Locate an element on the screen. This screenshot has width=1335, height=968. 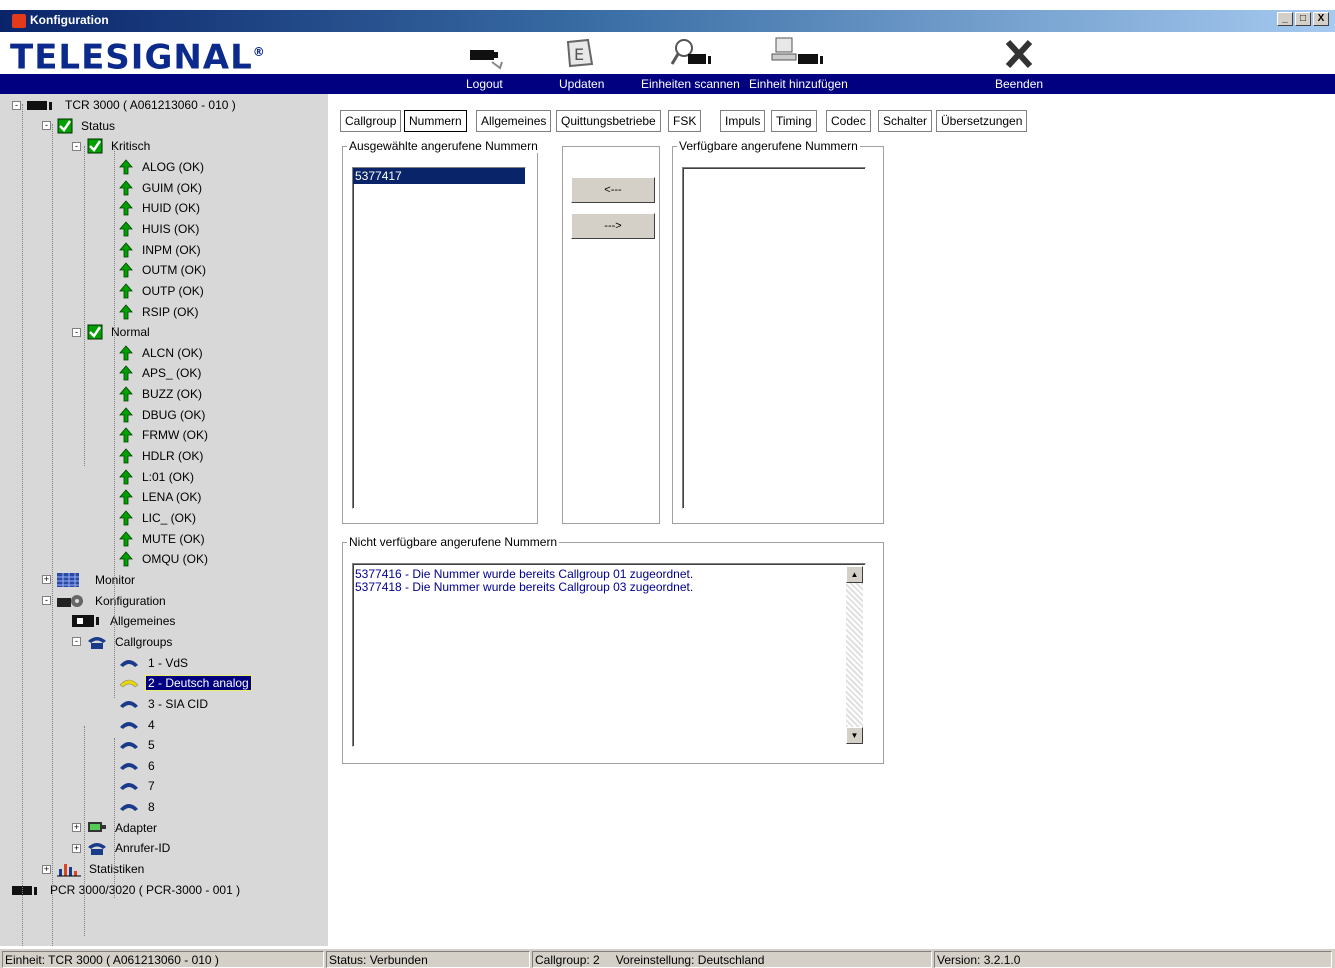
logout-icon is located at coordinates (486, 54).